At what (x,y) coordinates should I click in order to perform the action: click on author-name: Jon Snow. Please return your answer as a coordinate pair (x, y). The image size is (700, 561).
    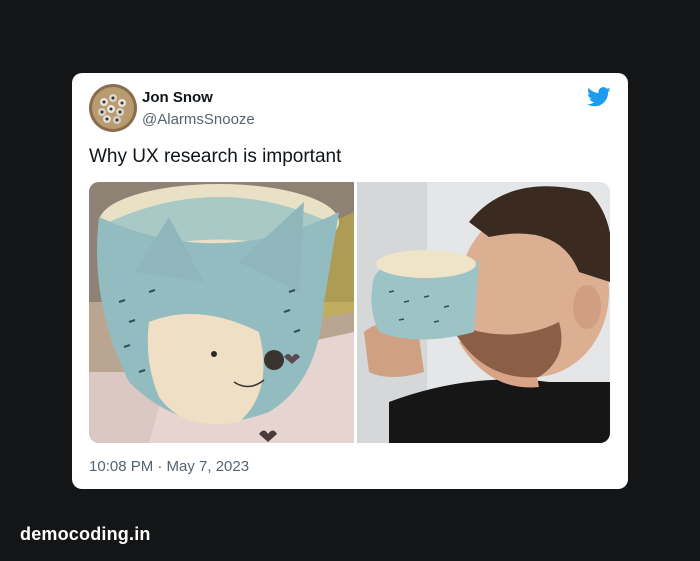
    Looking at the image, I should click on (177, 97).